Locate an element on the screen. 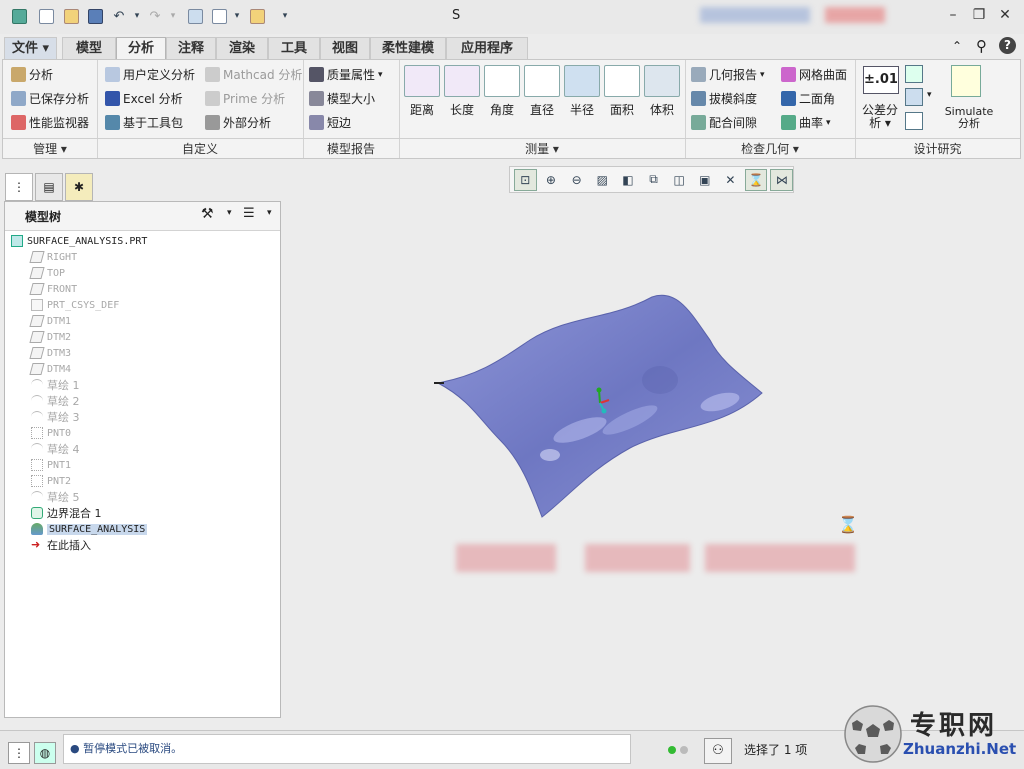 The width and height of the screenshot is (1024, 769). tree-settings-icon: ⚒ is located at coordinates (207, 214).